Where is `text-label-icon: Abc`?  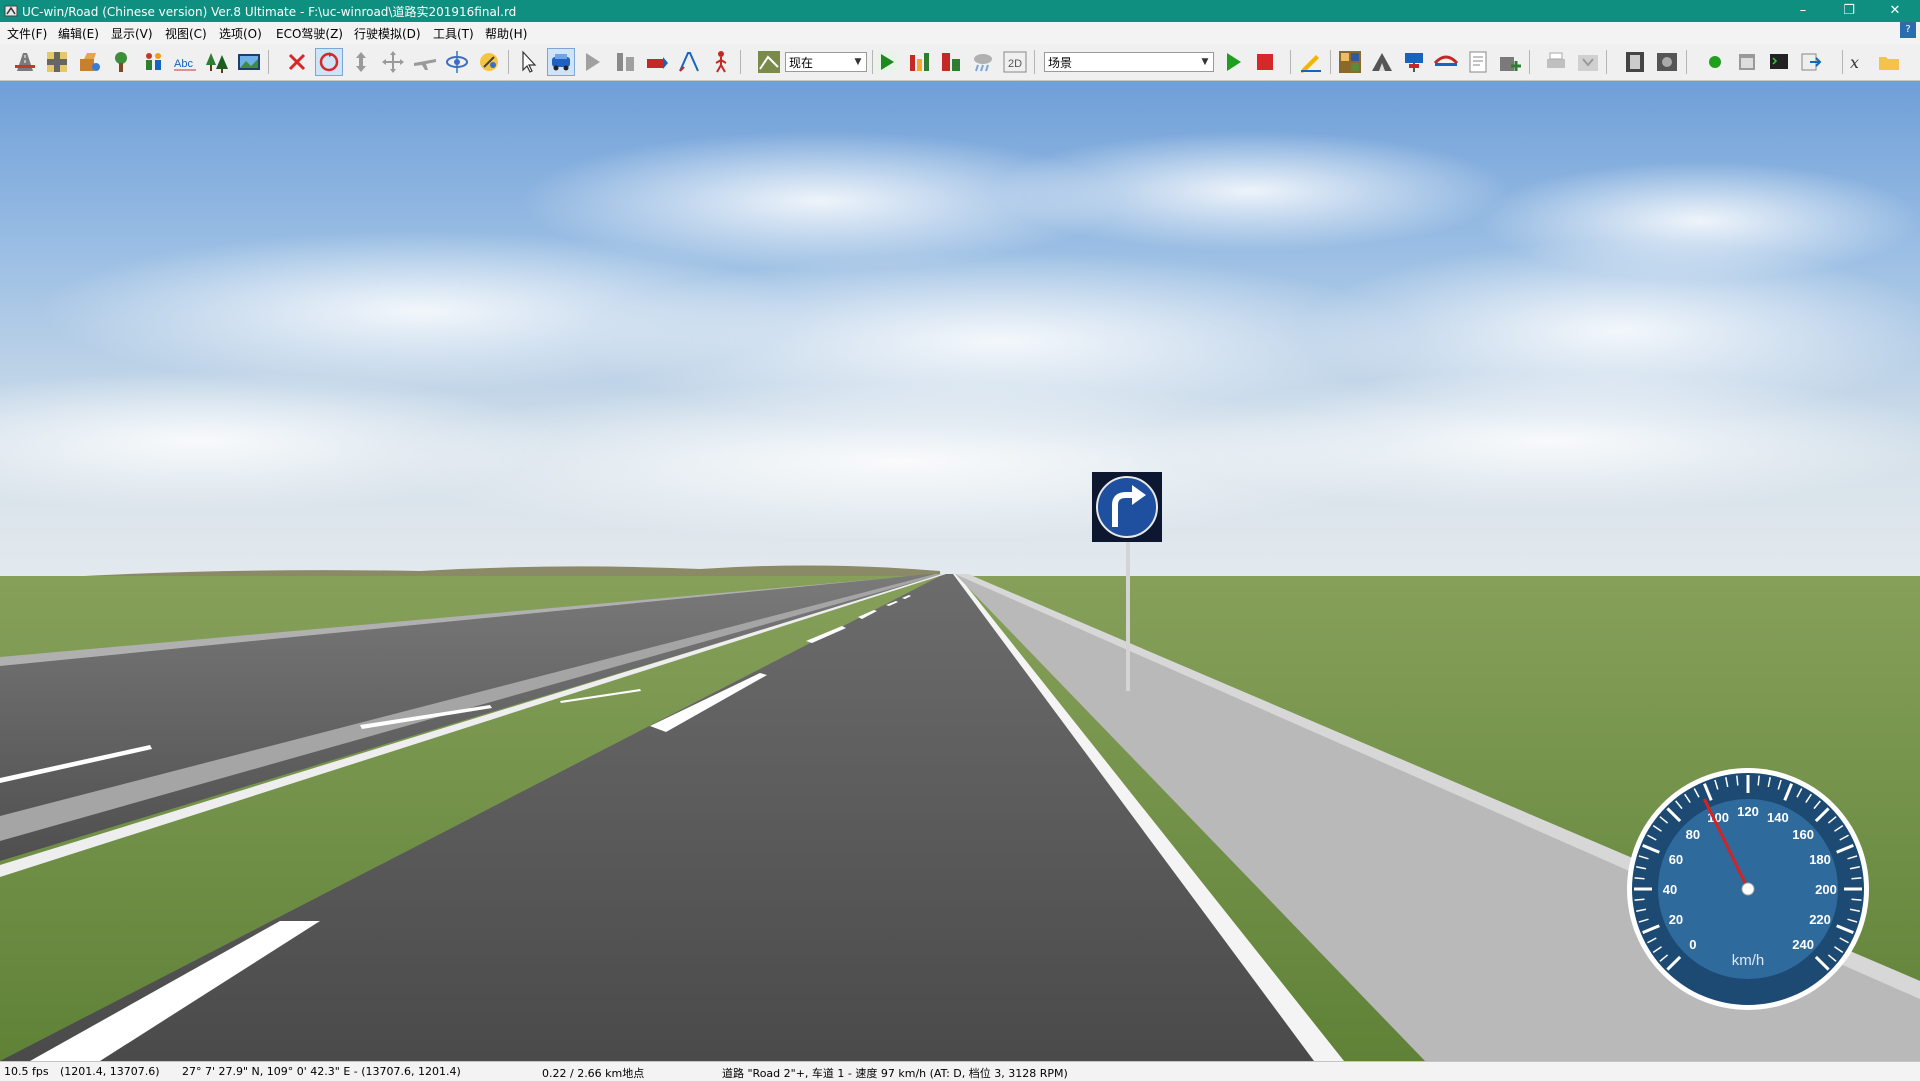 text-label-icon: Abc is located at coordinates (185, 62).